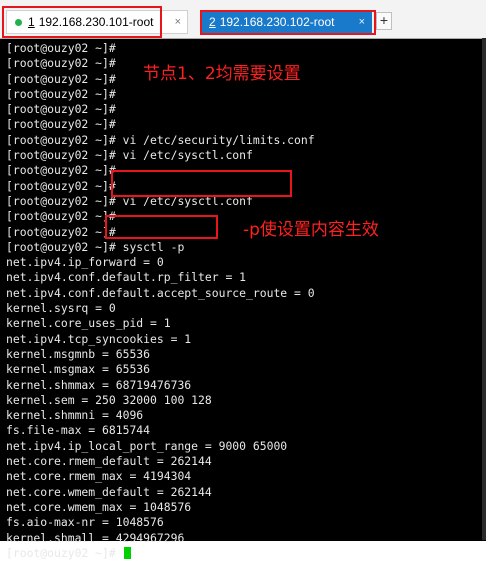  Describe the element at coordinates (311, 230) in the screenshot. I see `annotation-note-sysctl-p: -p使设置内容生效` at that location.